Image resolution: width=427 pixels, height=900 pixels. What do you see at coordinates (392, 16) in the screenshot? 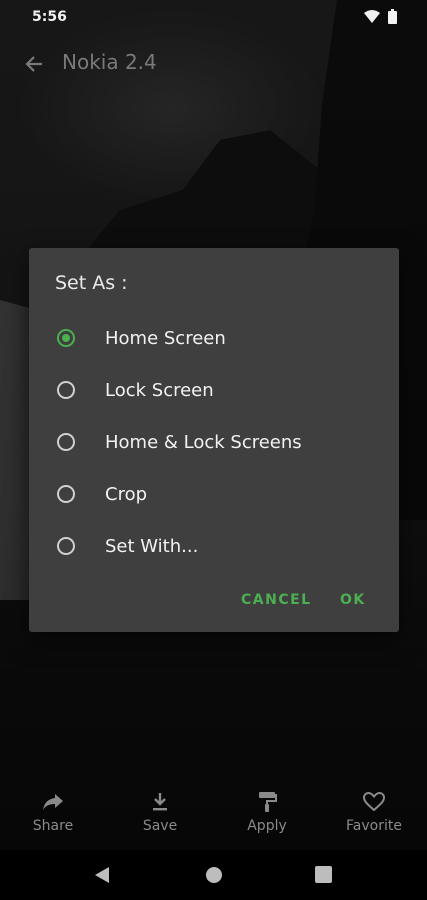
I see `battery-icon` at bounding box center [392, 16].